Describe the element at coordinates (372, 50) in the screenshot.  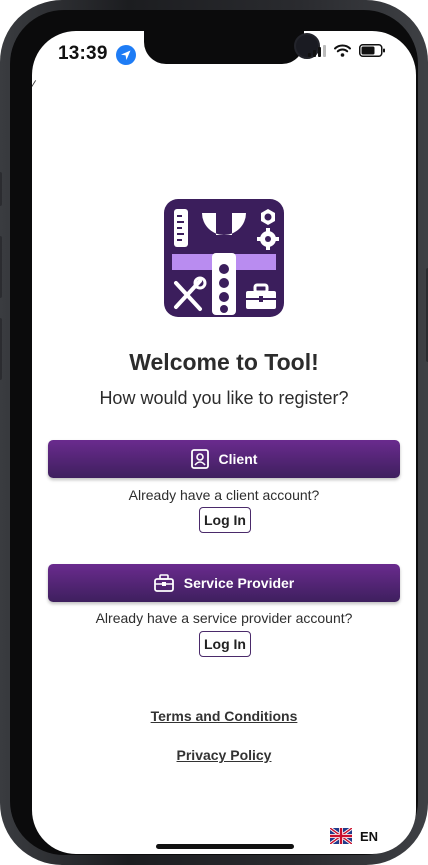
I see `battery-icon` at that location.